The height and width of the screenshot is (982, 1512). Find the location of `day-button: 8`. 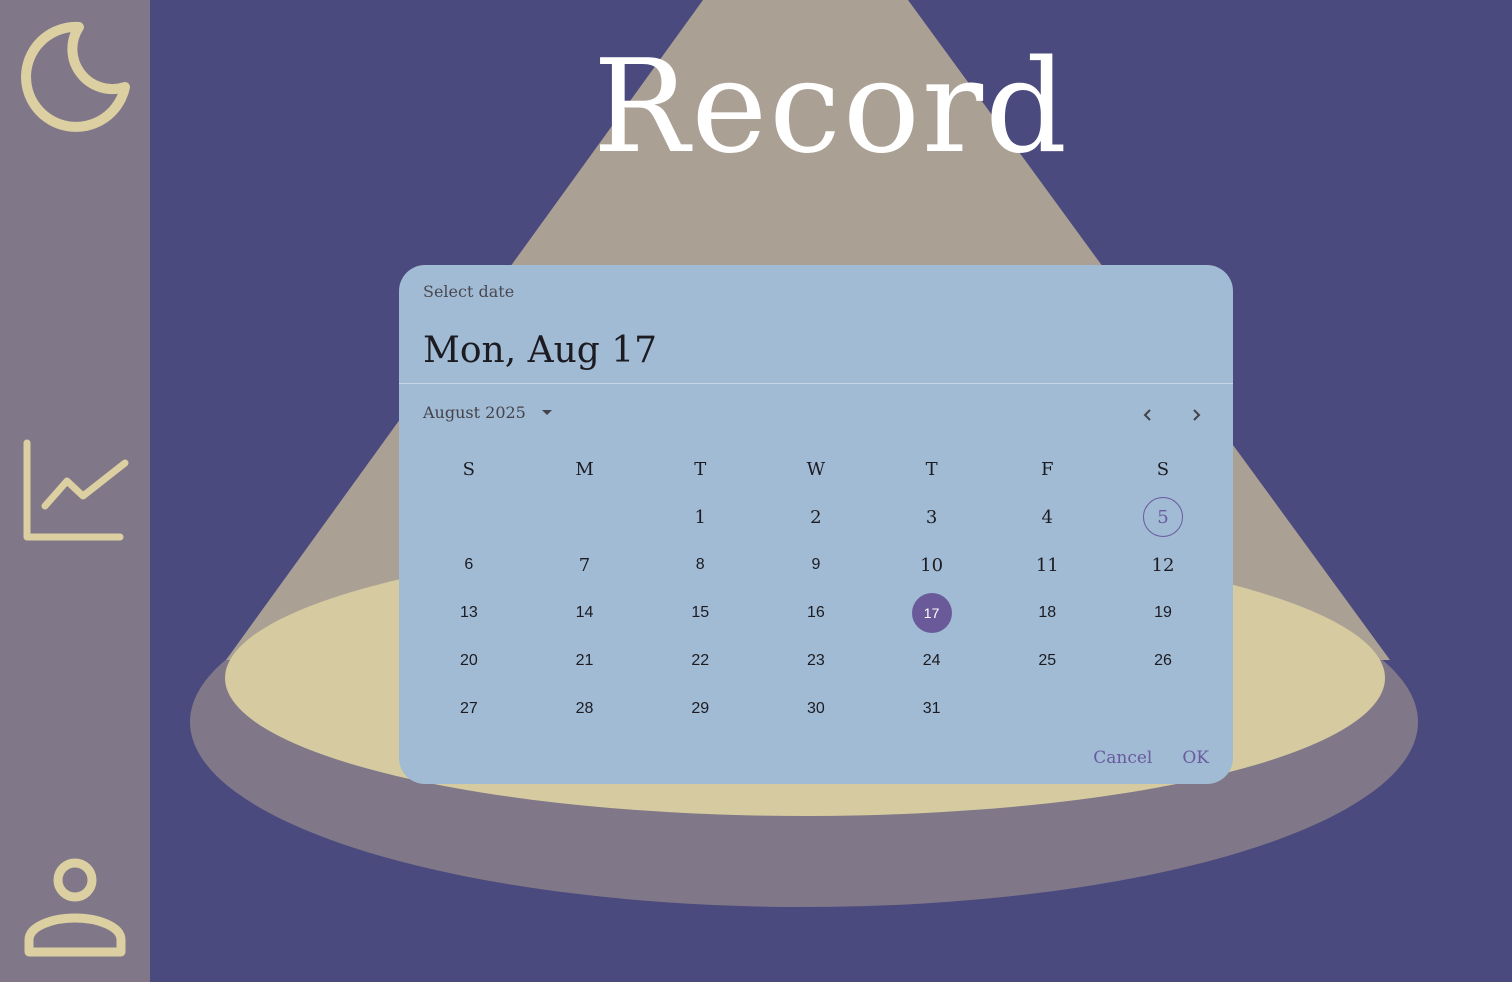

day-button: 8 is located at coordinates (700, 565).